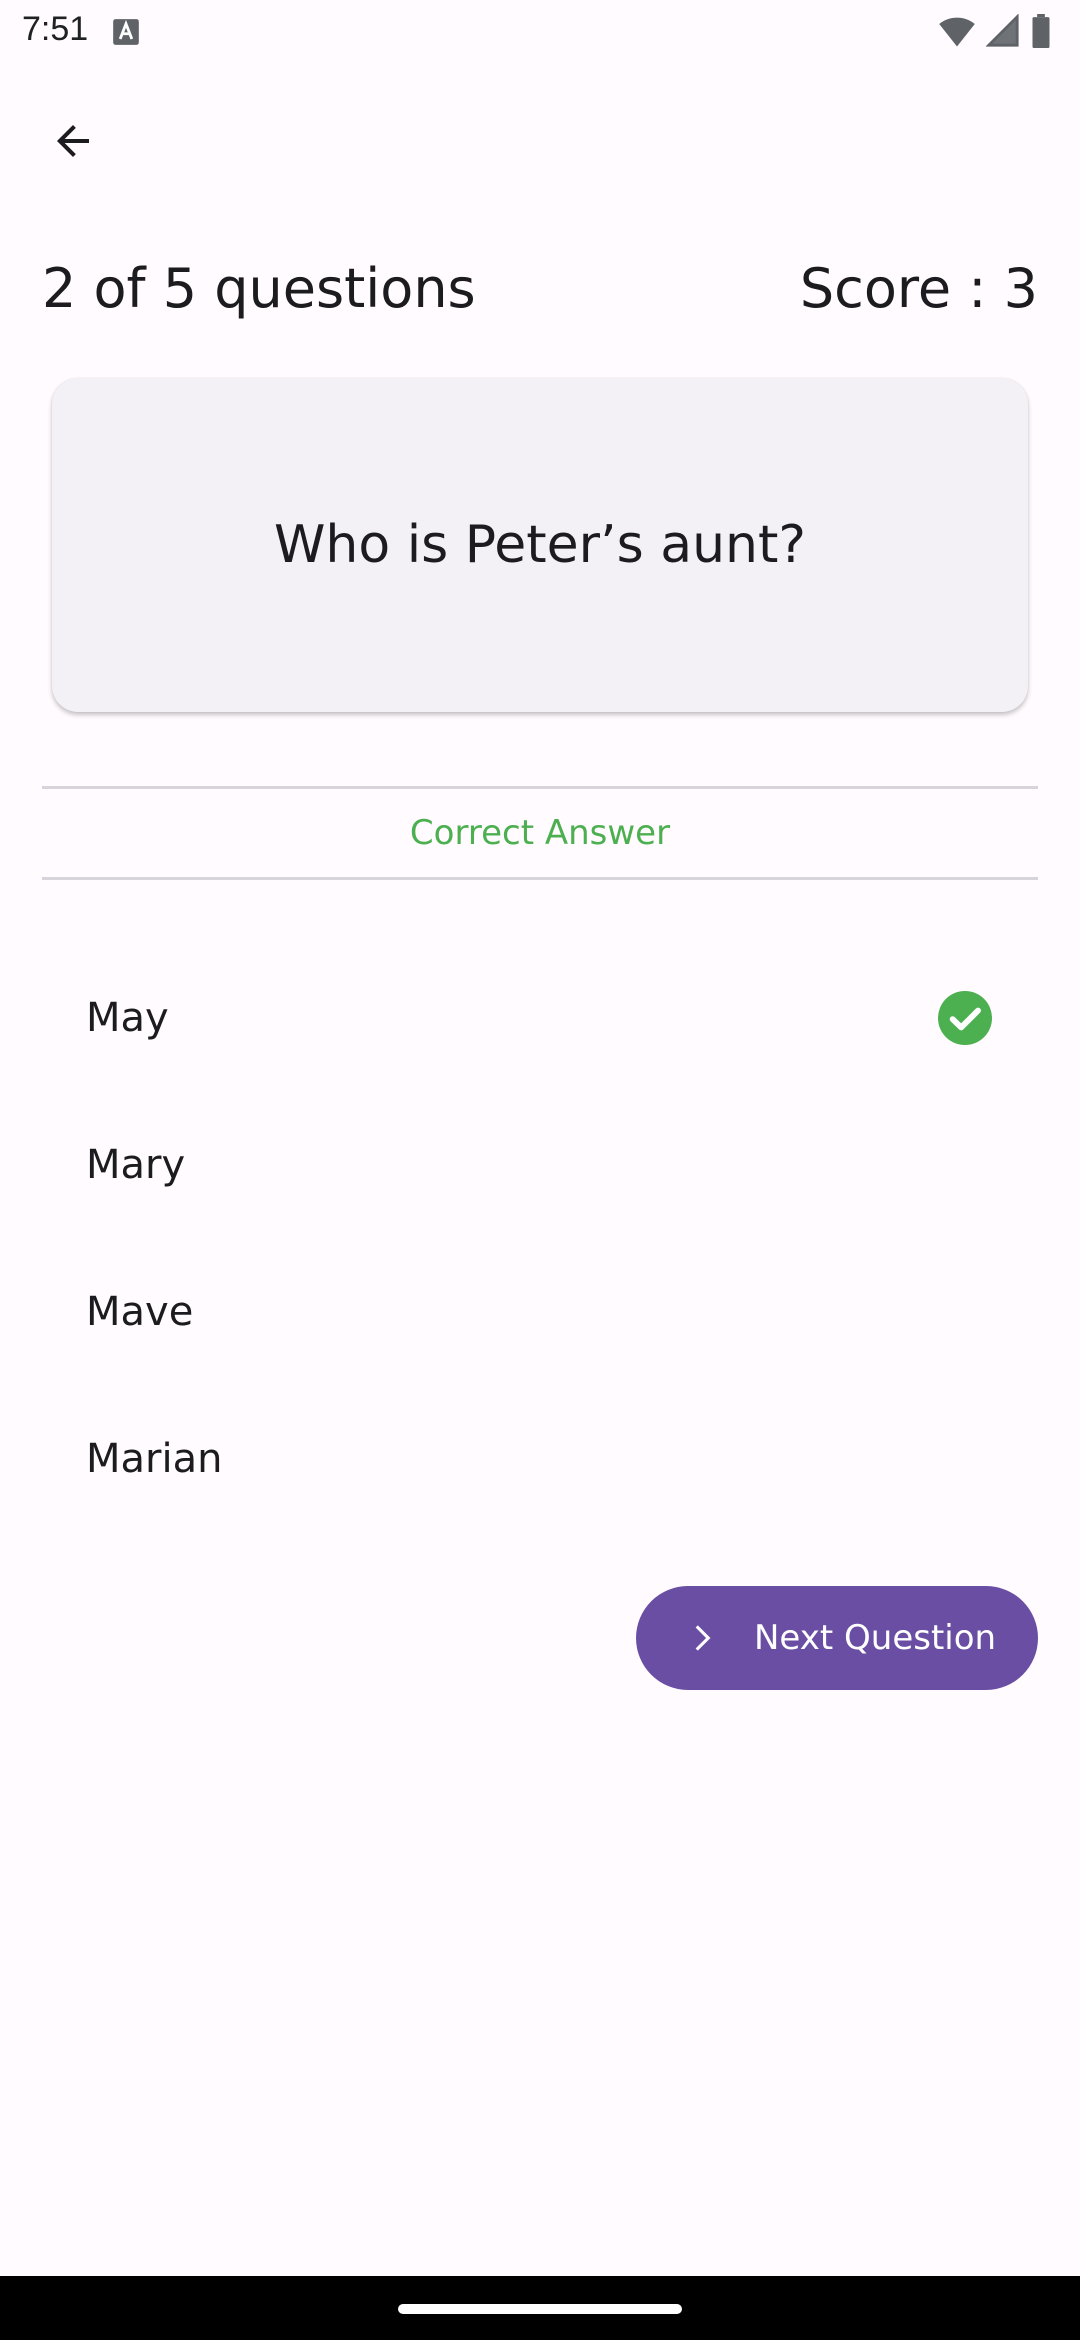 The width and height of the screenshot is (1080, 2340). Describe the element at coordinates (703, 1638) in the screenshot. I see `chevron-right-icon` at that location.